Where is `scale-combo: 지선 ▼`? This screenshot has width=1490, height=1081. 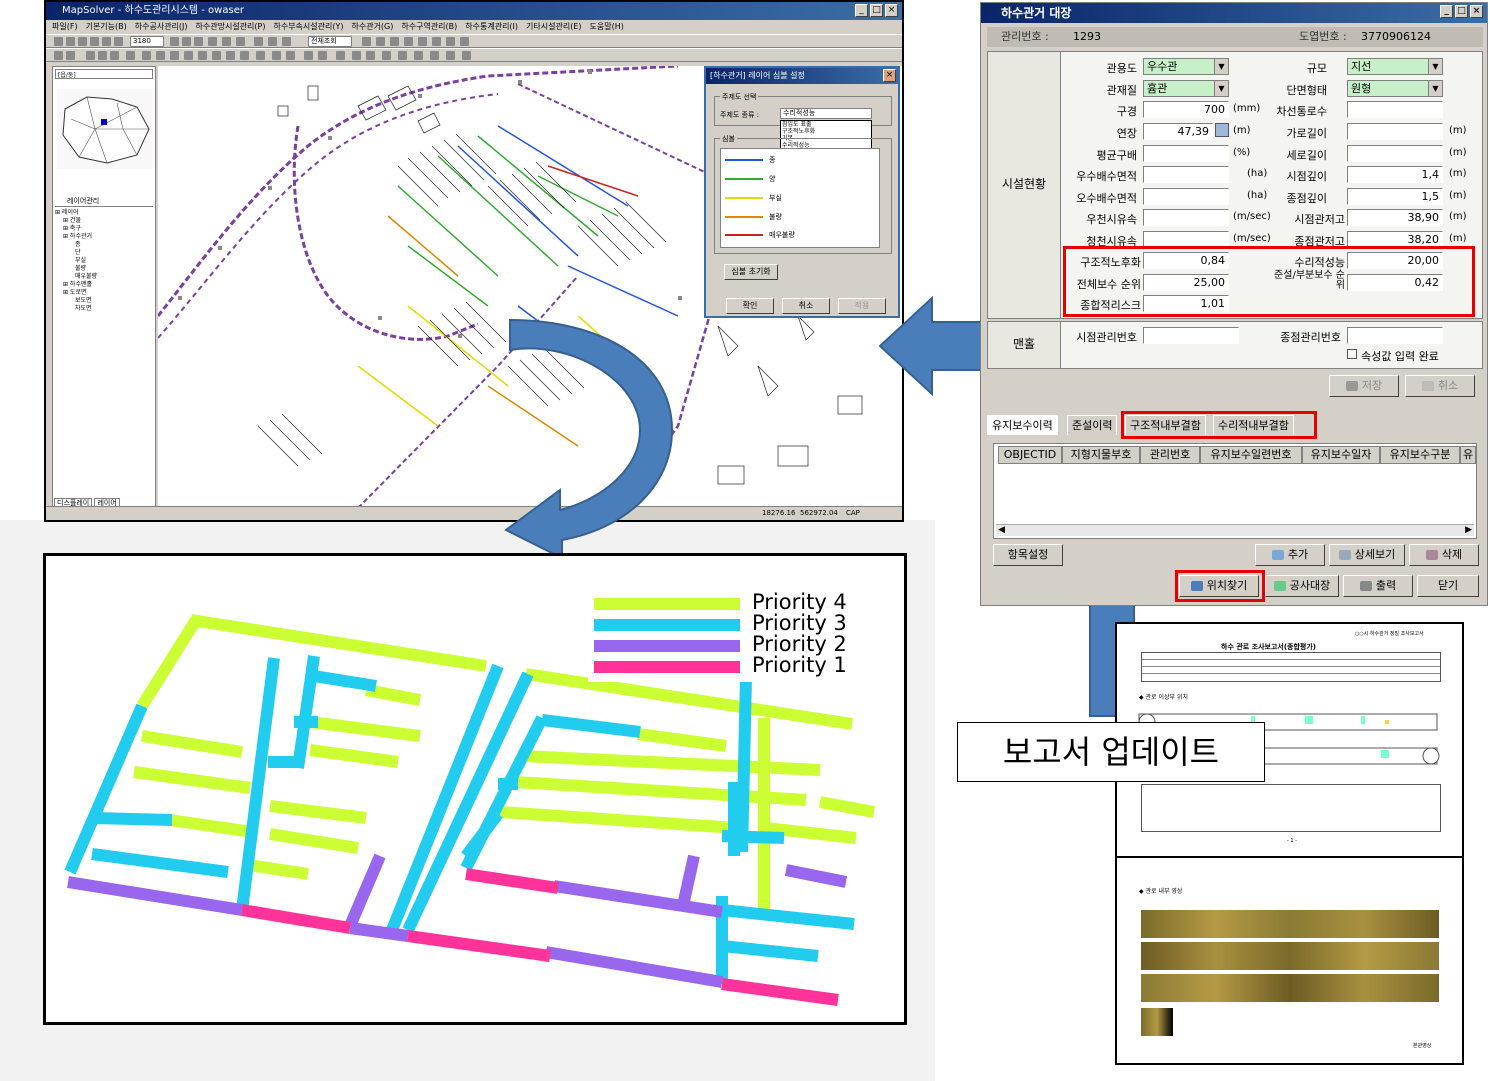 scale-combo: 지선 ▼ is located at coordinates (1395, 66).